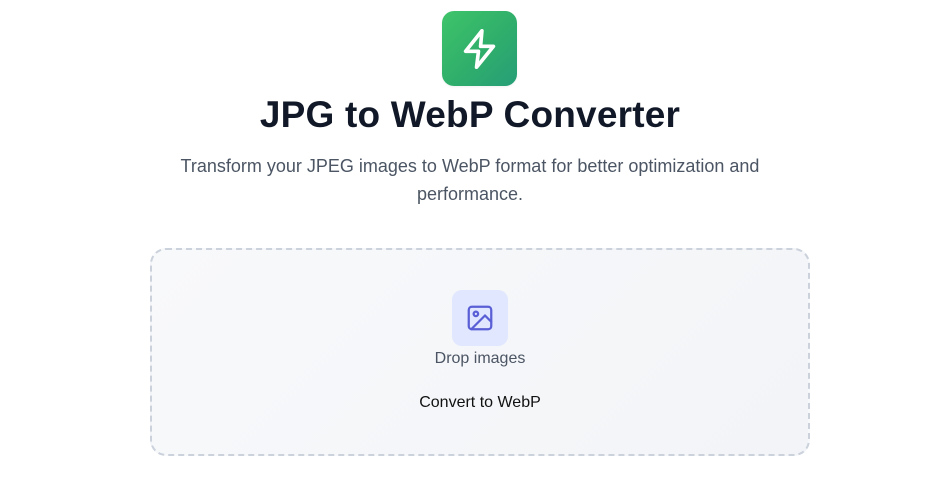 This screenshot has width=940, height=477. What do you see at coordinates (480, 358) in the screenshot?
I see `drop-images-label: Drop images` at bounding box center [480, 358].